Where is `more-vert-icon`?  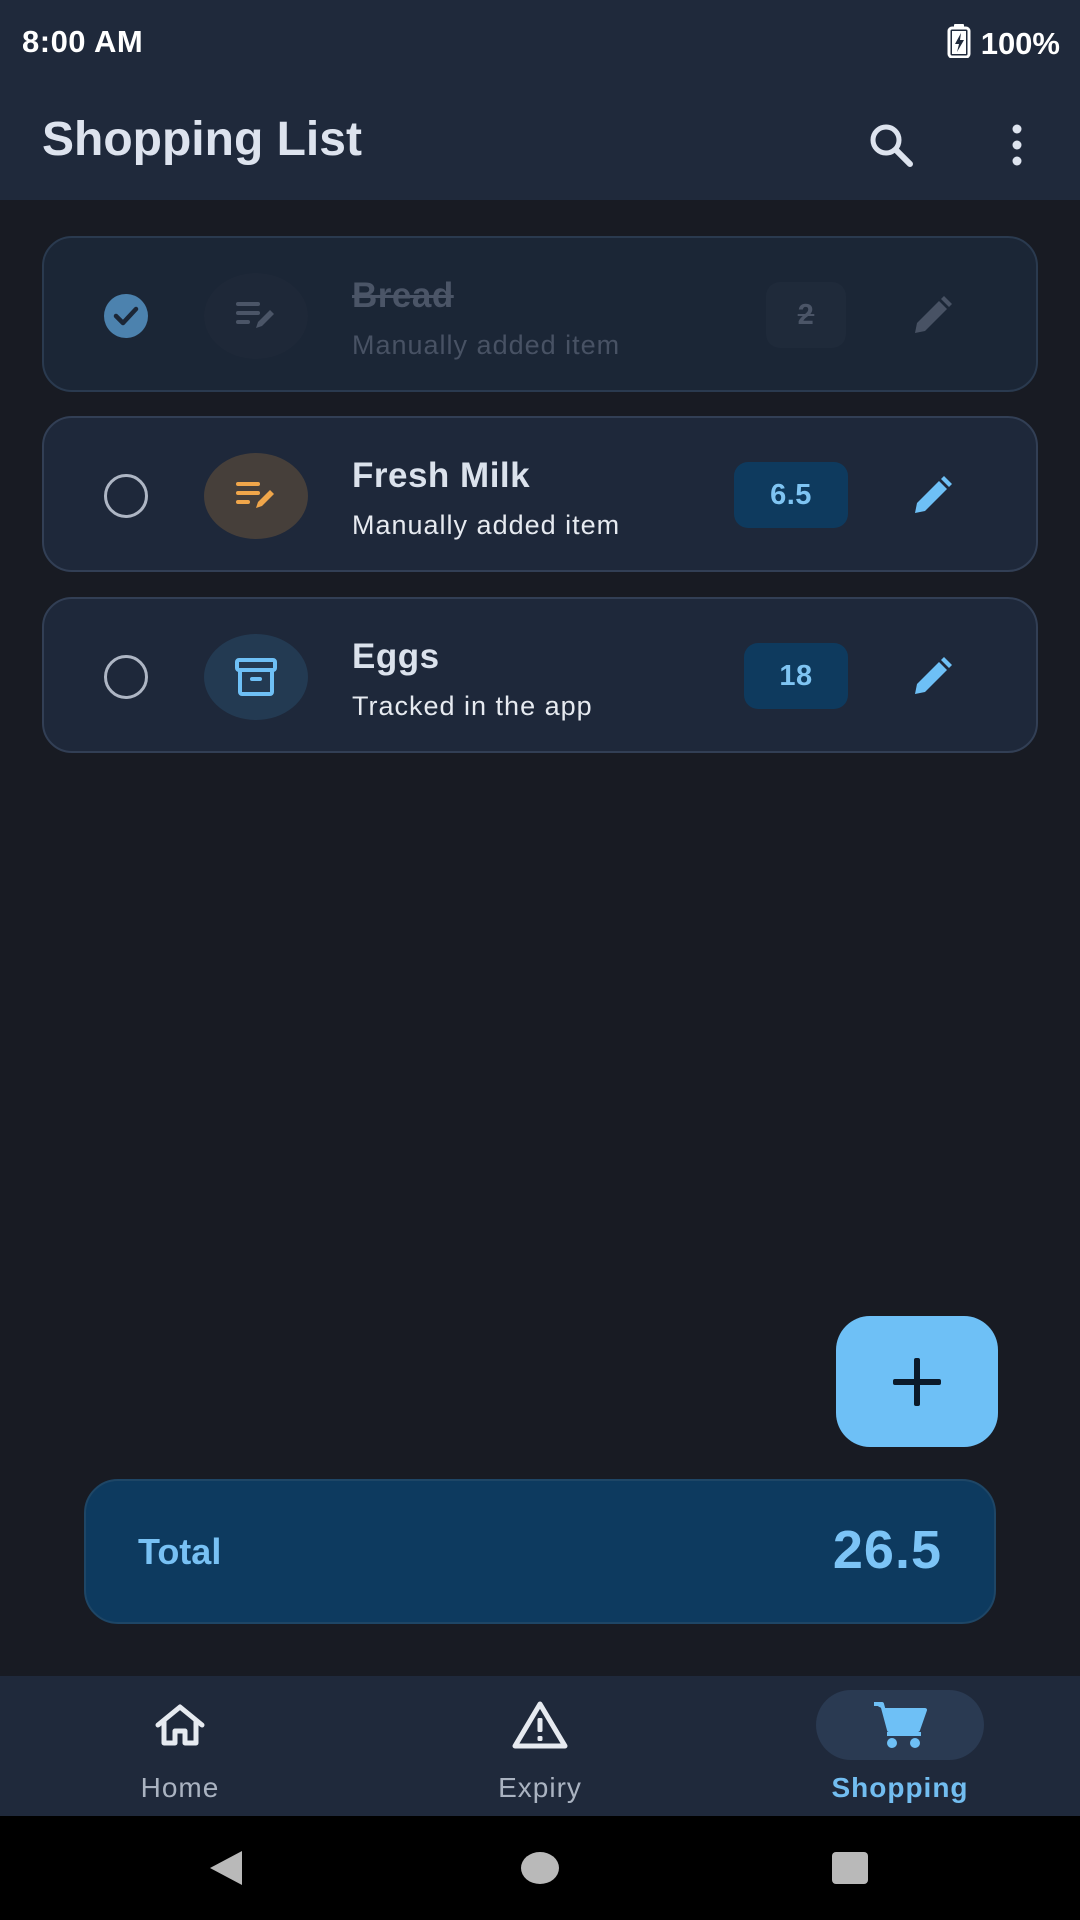 more-vert-icon is located at coordinates (1017, 145).